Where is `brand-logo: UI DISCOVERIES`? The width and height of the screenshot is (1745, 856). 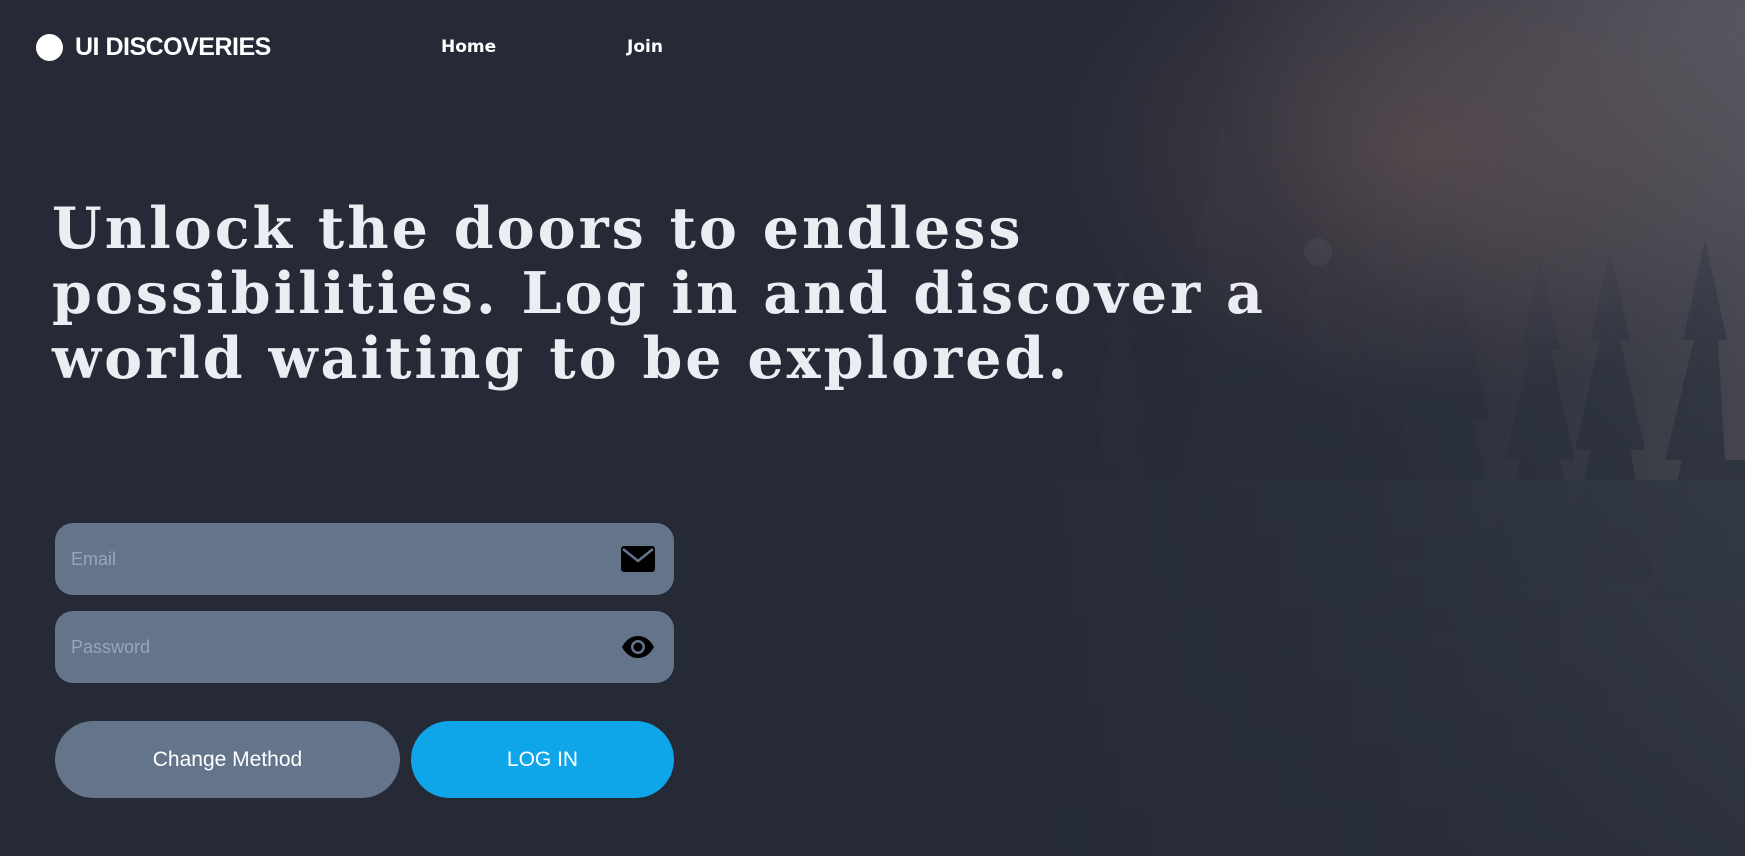
brand-logo: UI DISCOVERIES is located at coordinates (153, 47).